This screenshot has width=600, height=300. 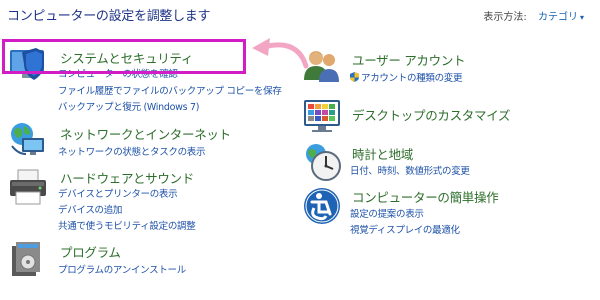 I want to click on view-by-label: 表示方法:, so click(x=505, y=17).